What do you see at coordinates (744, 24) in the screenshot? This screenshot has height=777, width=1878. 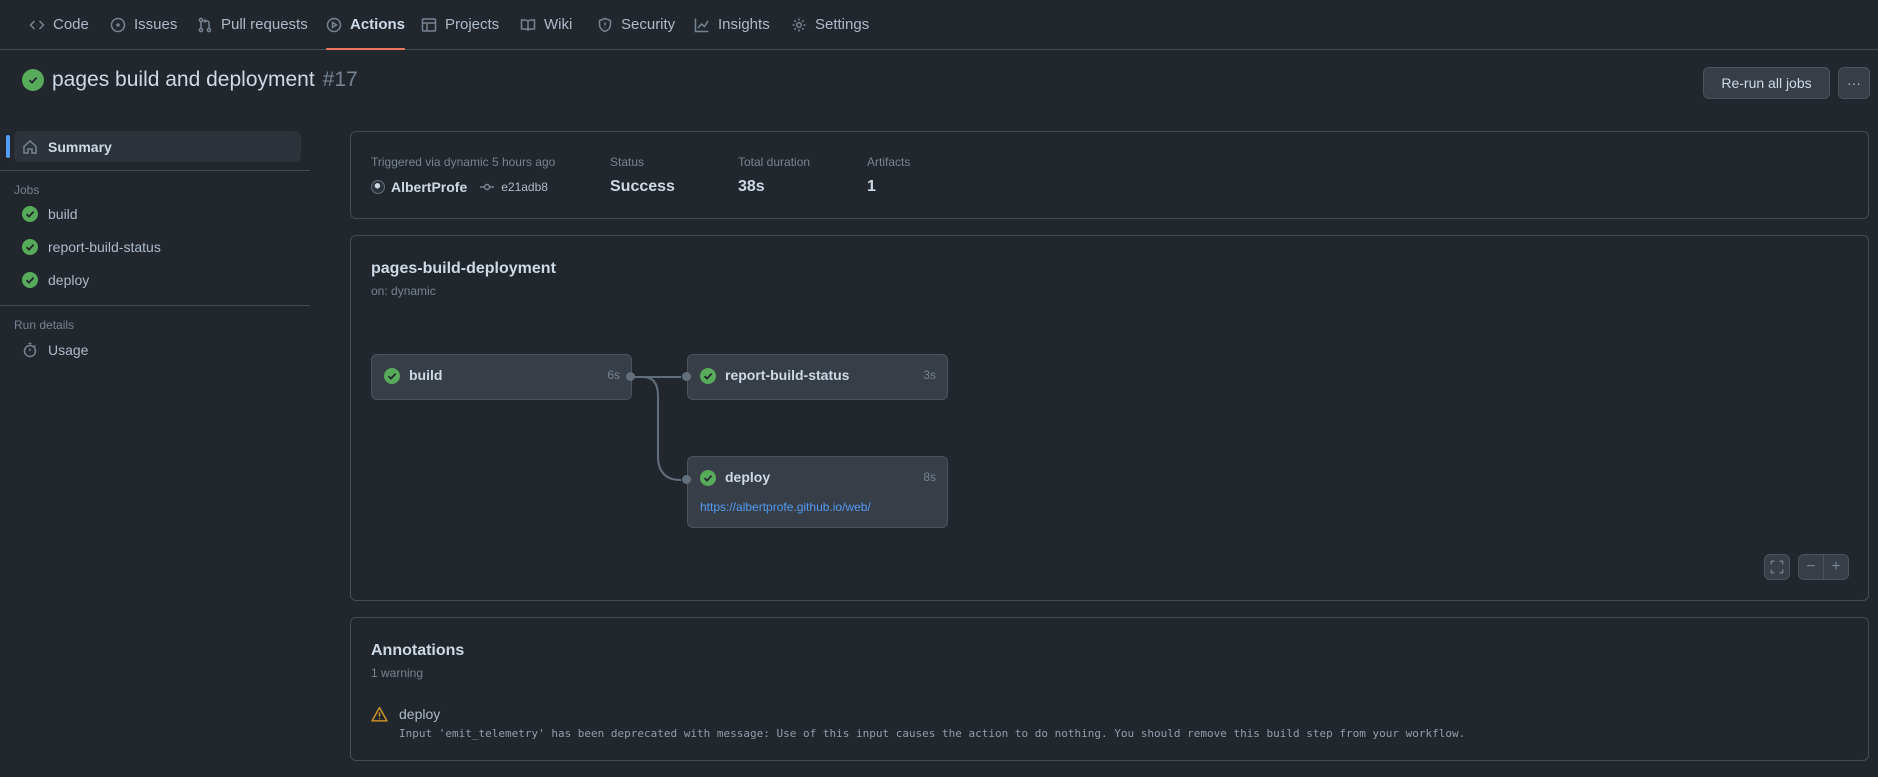 I see `tab-label: Insights` at bounding box center [744, 24].